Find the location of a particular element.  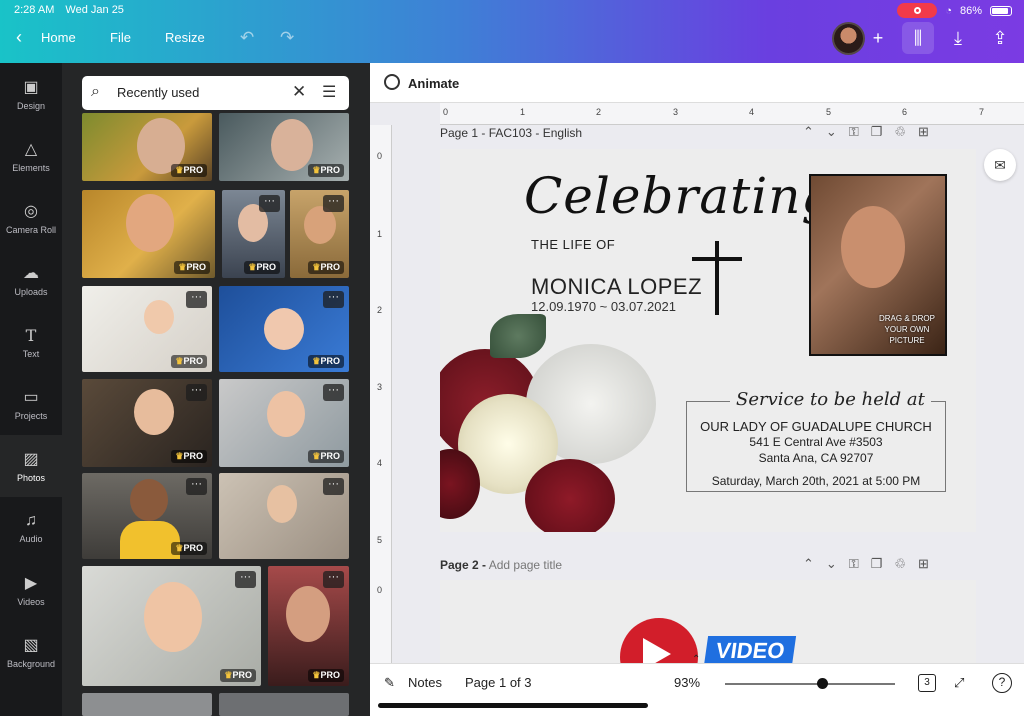

home-button: Home is located at coordinates (58, 37).